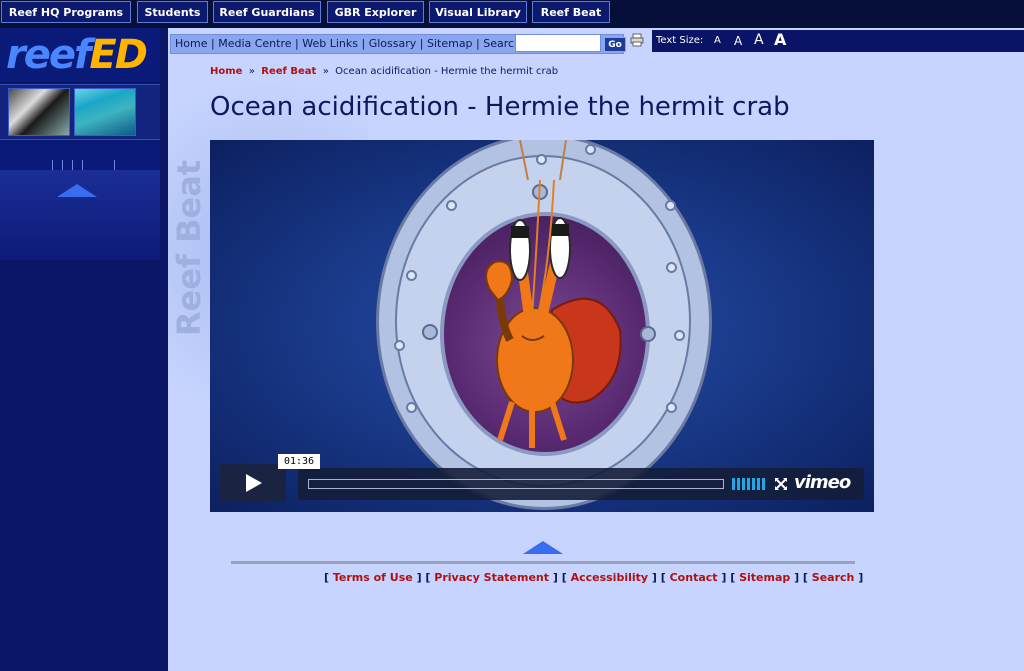 The image size is (1024, 671). Describe the element at coordinates (288, 71) in the screenshot. I see `breadcrumb-reef-beat: Reef Beat` at that location.